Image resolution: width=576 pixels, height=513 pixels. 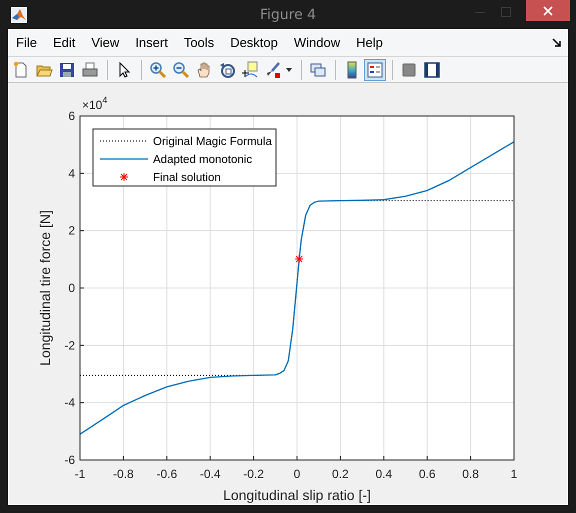 What do you see at coordinates (253, 474) in the screenshot?
I see `tick-label: -0.2` at bounding box center [253, 474].